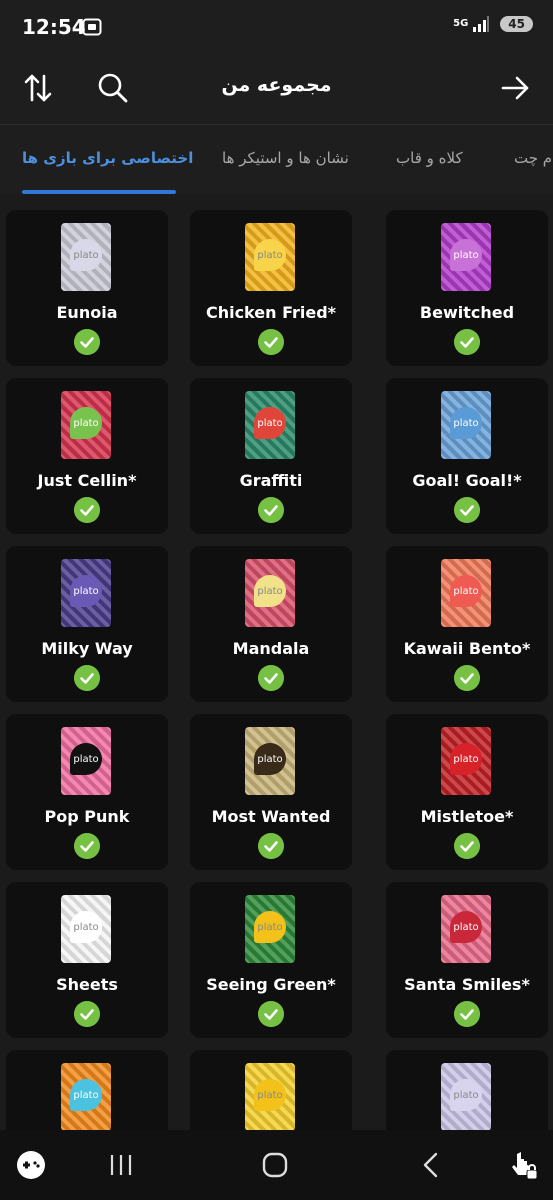 Image resolution: width=553 pixels, height=1200 pixels. Describe the element at coordinates (271, 960) in the screenshot. I see `item-card: plato Seeing Green*` at that location.